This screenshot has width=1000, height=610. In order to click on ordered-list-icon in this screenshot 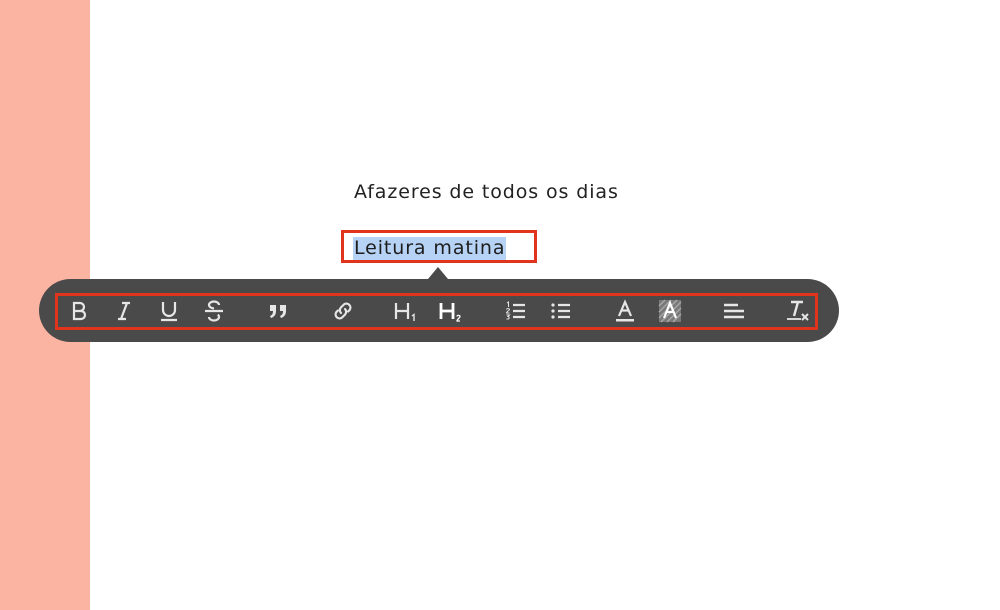, I will do `click(515, 310)`.